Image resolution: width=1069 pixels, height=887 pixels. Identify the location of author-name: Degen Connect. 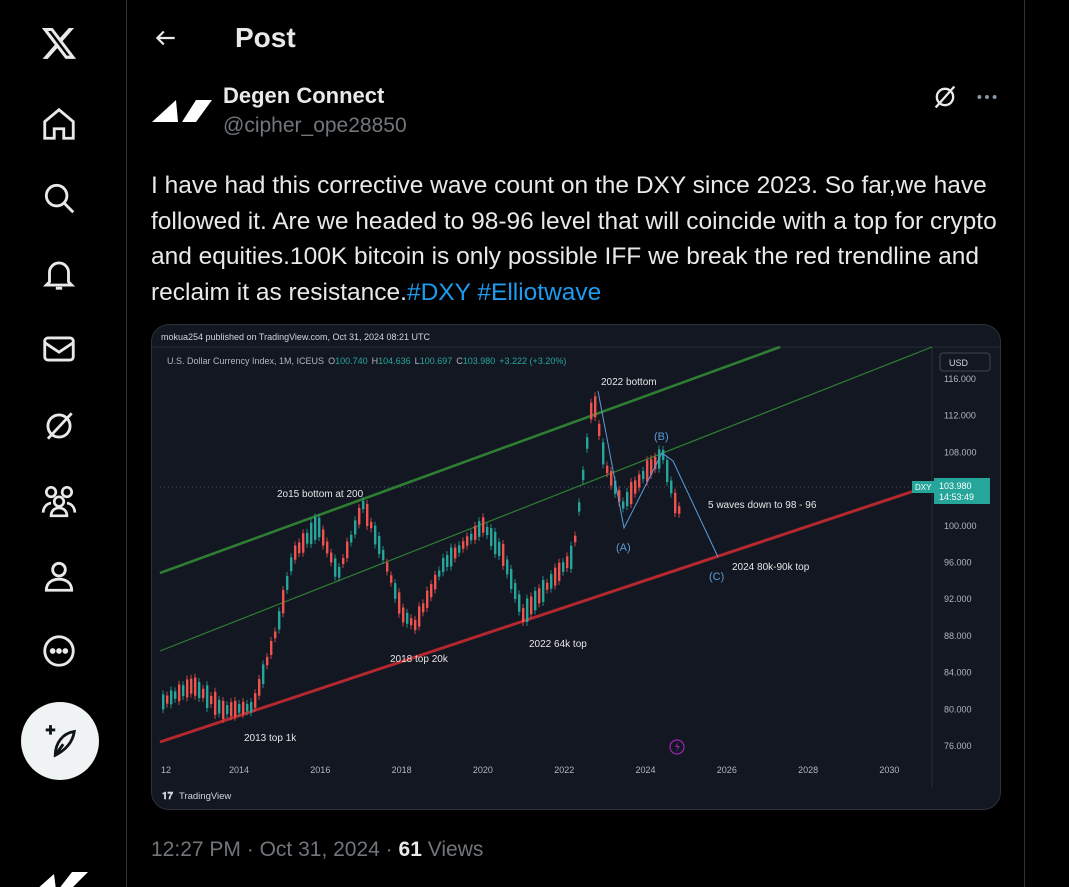
(303, 96).